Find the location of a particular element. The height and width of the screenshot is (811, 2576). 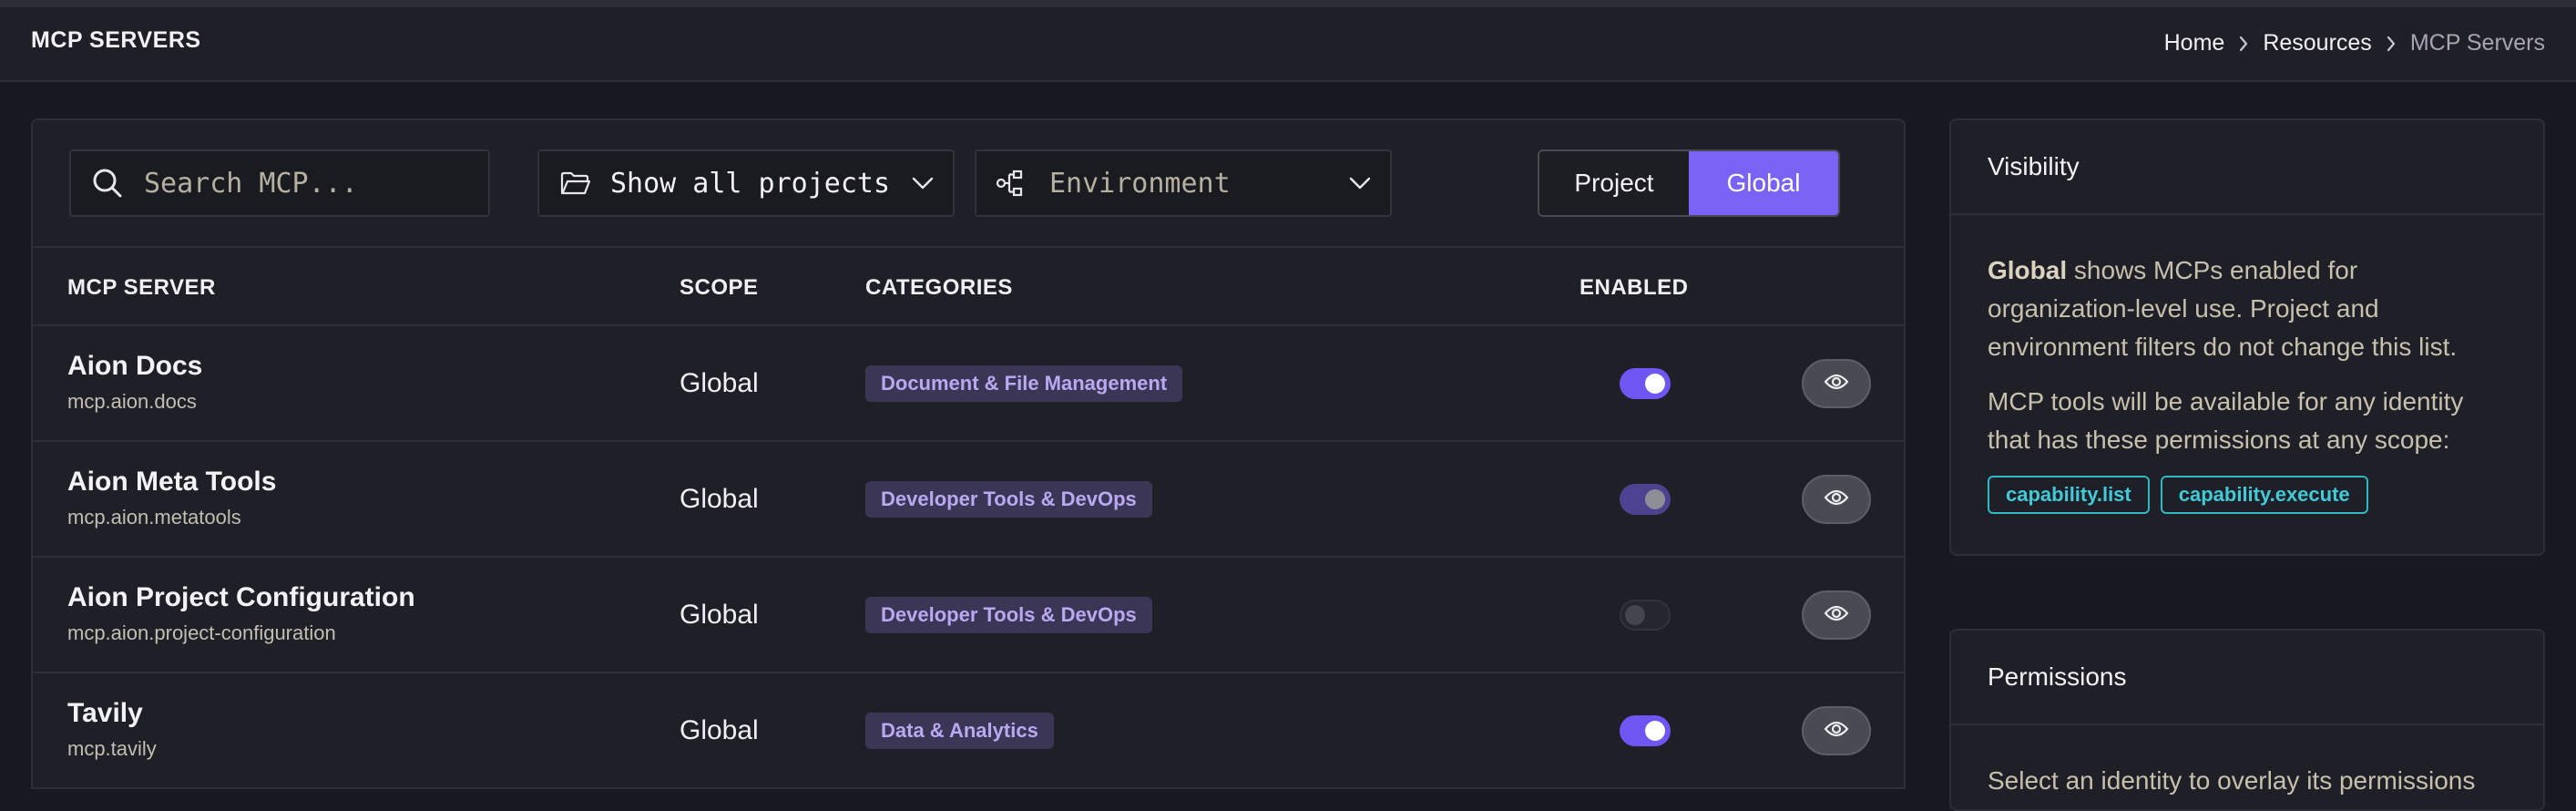

column-header-enabled: ENABLED is located at coordinates (1634, 288).